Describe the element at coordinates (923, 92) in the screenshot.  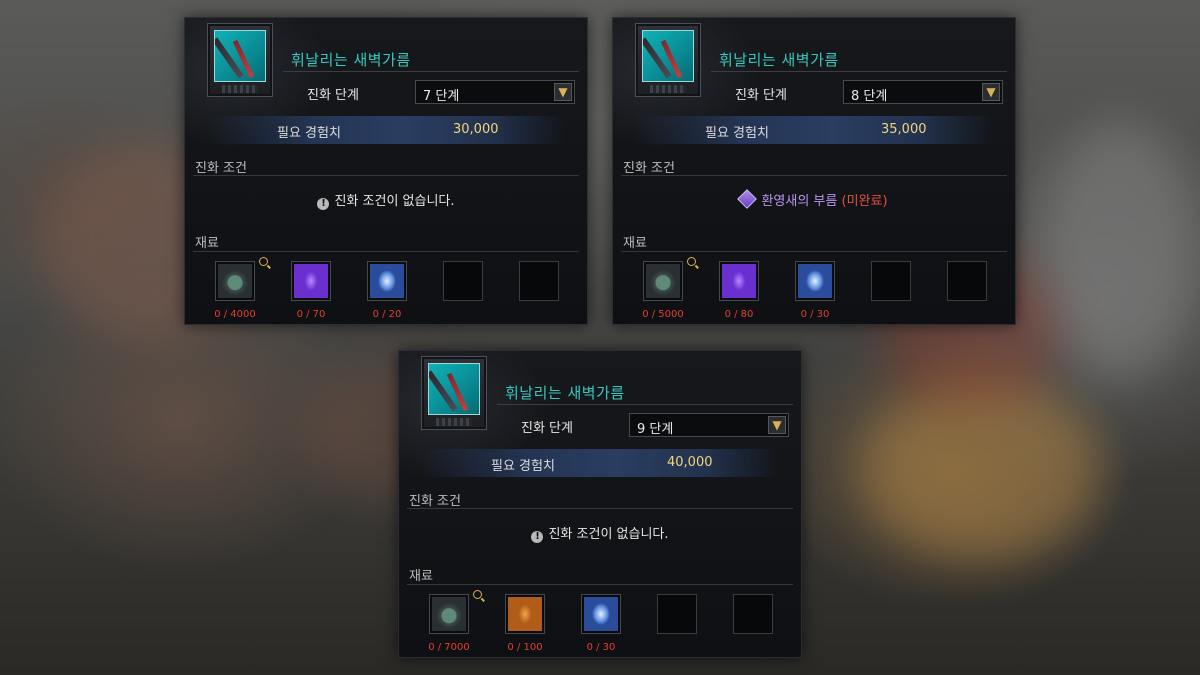
I see `evolution-stage-dropdown: 8 단계 ▼` at that location.